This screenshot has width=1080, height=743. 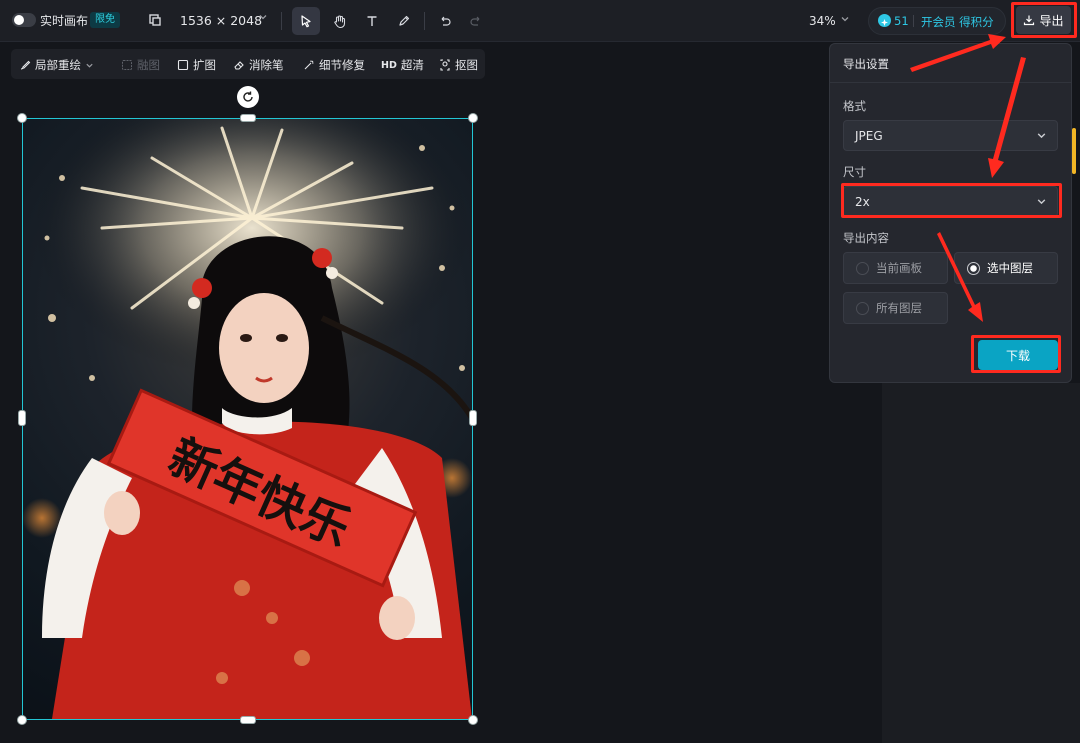 I want to click on hand-tool-button, so click(x=339, y=21).